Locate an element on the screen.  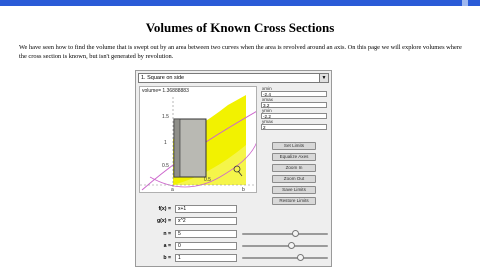
b-row: b = is located at coordinates (234, 258).